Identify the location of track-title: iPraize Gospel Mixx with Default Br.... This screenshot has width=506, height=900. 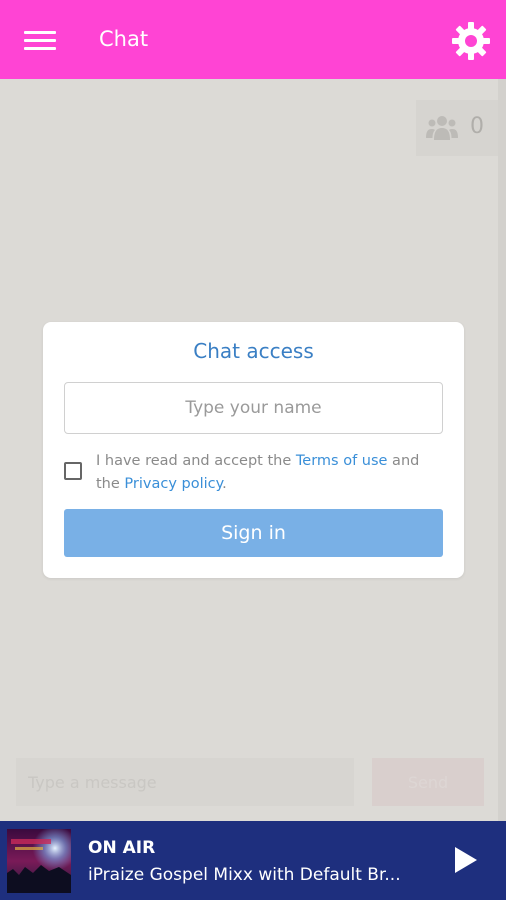
(244, 875).